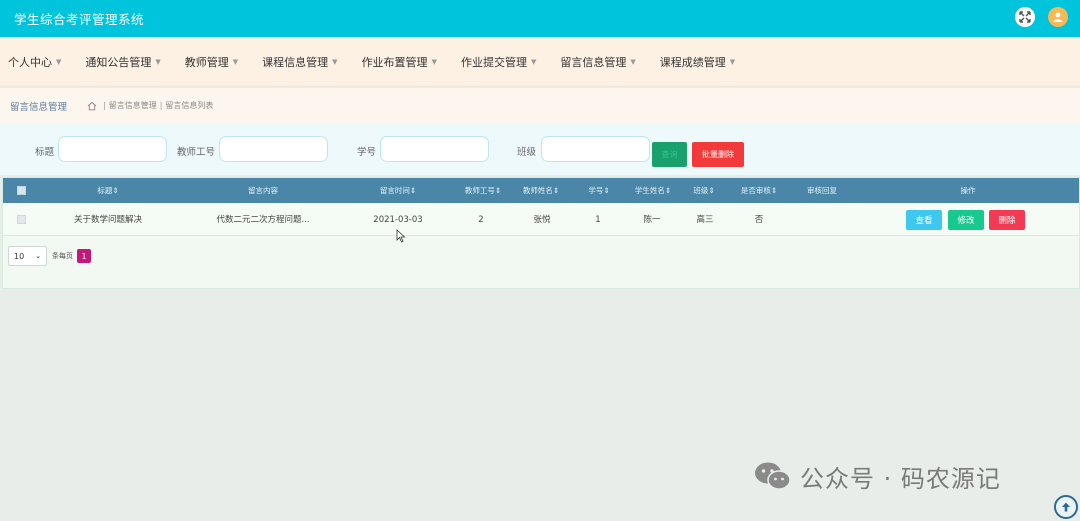  What do you see at coordinates (773, 476) in the screenshot?
I see `wechat-icon` at bounding box center [773, 476].